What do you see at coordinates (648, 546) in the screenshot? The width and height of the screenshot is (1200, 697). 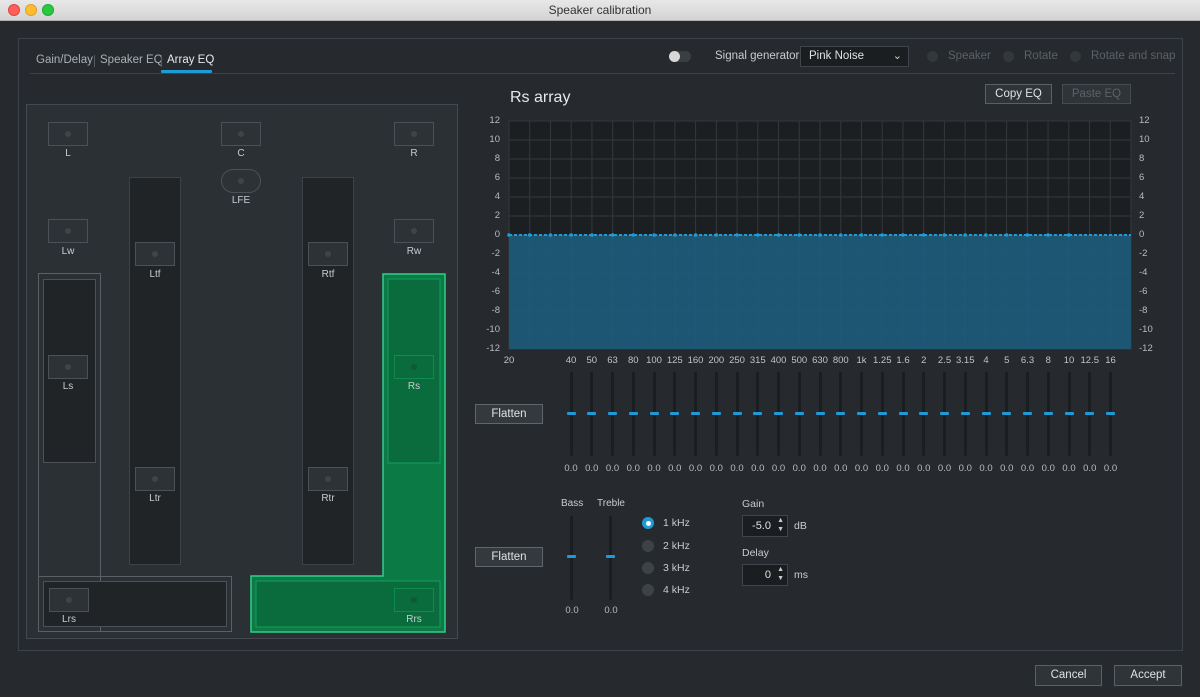 I see `freq-2khz-radio` at bounding box center [648, 546].